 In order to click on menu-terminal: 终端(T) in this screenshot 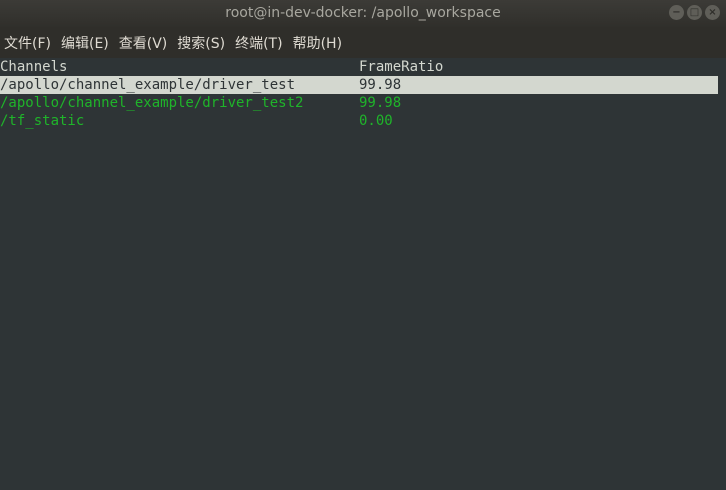, I will do `click(258, 43)`.